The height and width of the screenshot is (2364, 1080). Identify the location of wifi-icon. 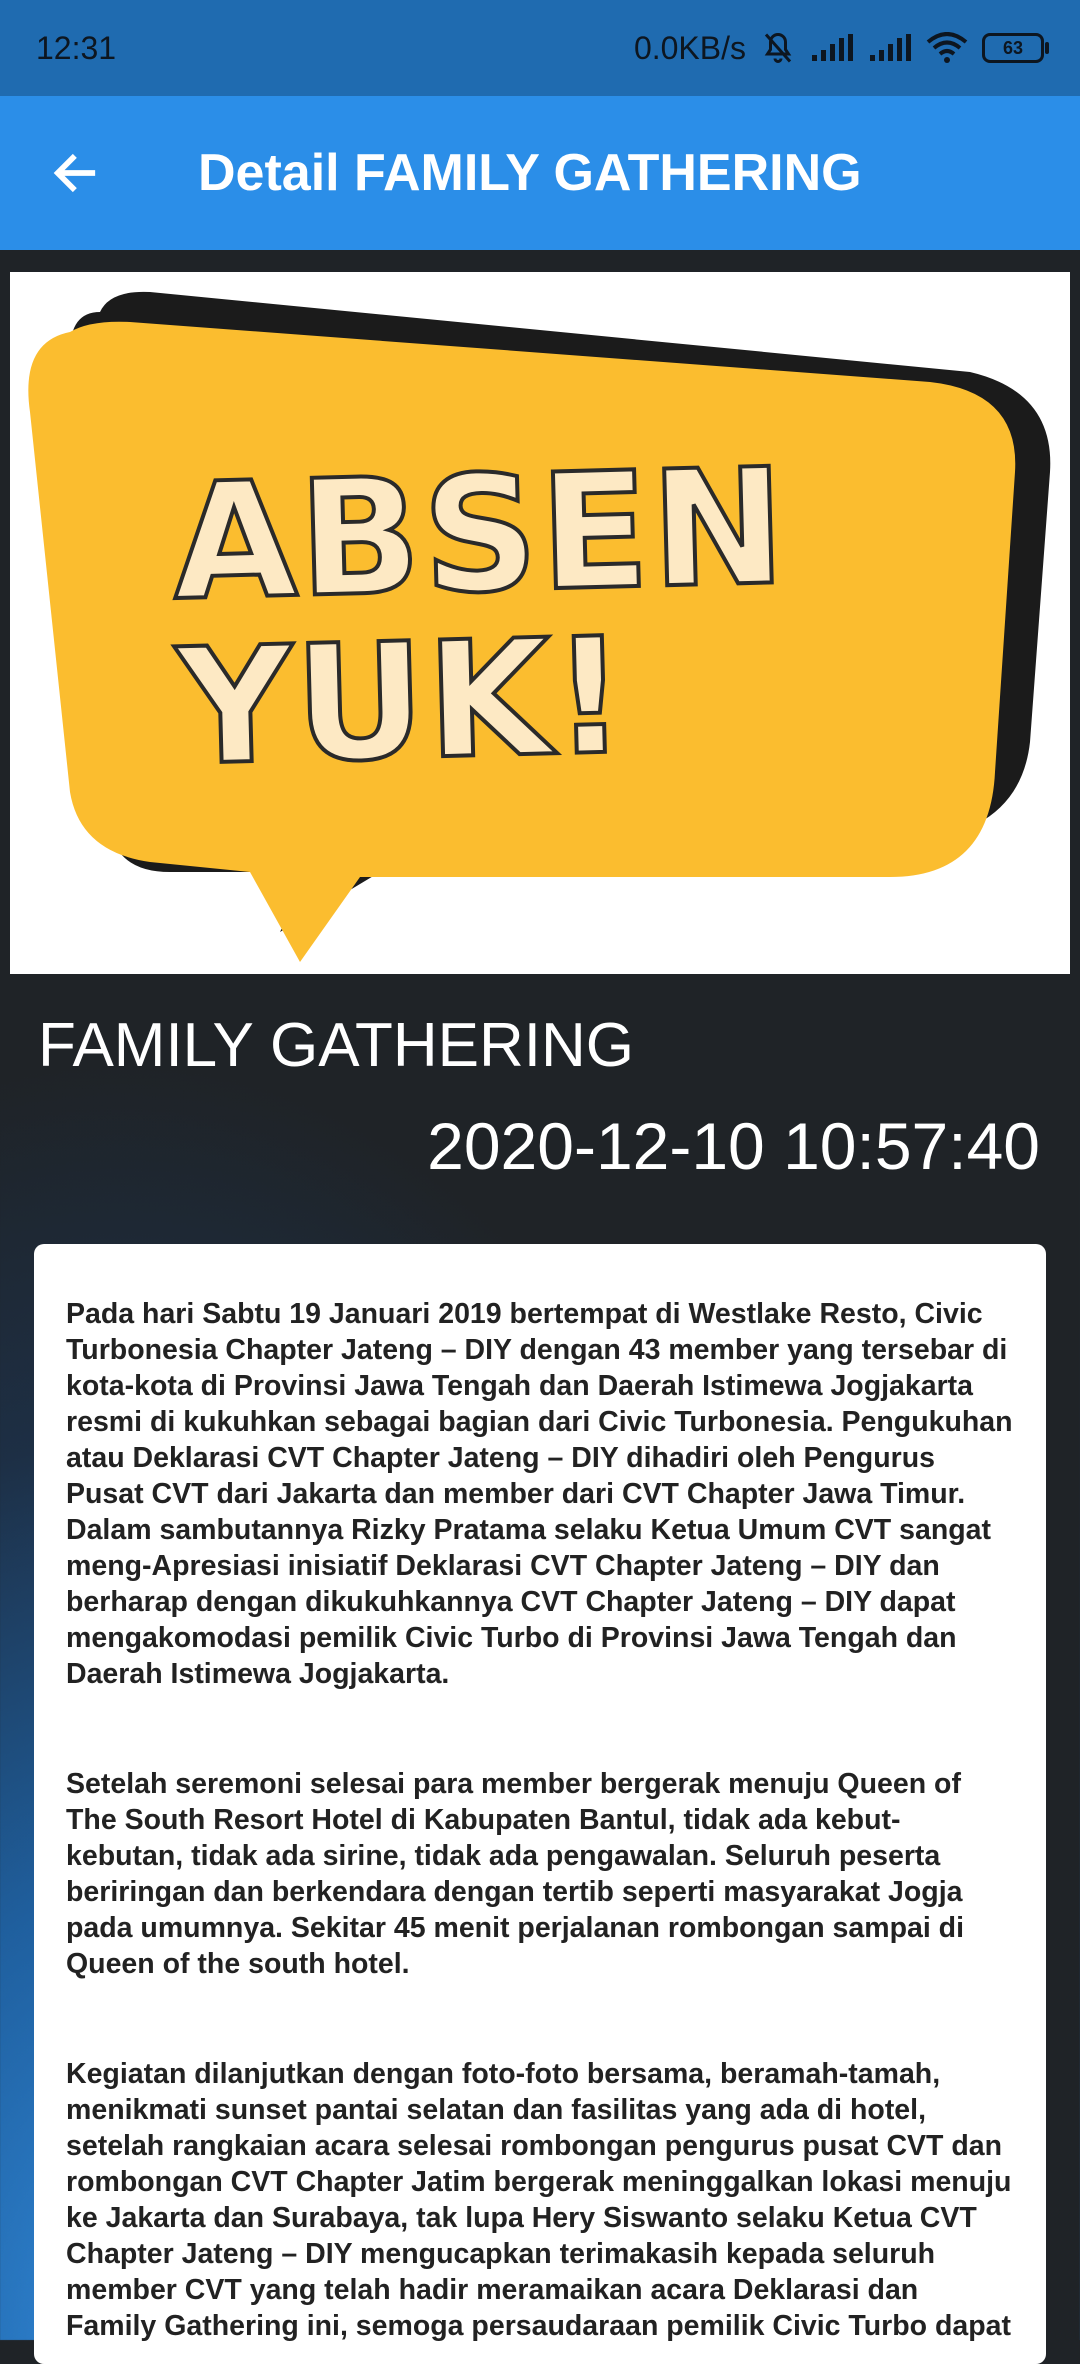
(947, 47).